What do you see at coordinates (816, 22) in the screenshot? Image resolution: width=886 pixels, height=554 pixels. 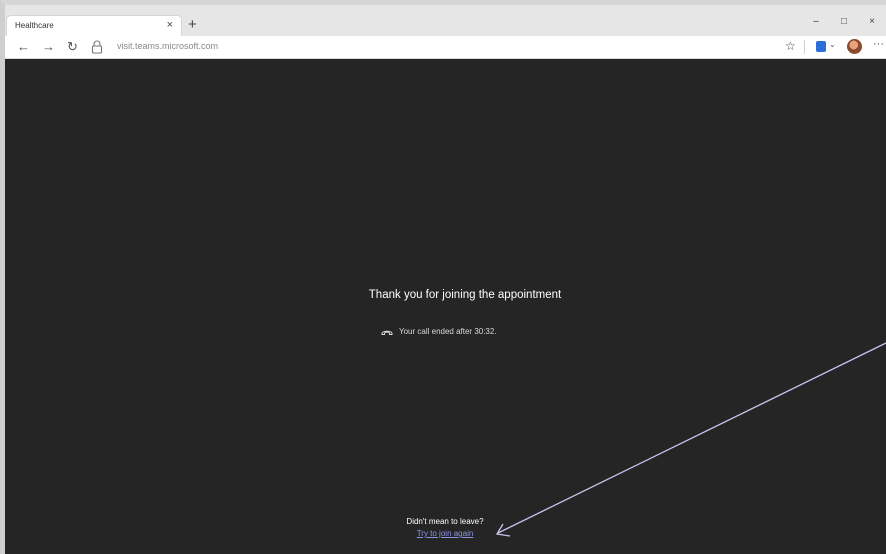 I see `minimize-icon: –` at bounding box center [816, 22].